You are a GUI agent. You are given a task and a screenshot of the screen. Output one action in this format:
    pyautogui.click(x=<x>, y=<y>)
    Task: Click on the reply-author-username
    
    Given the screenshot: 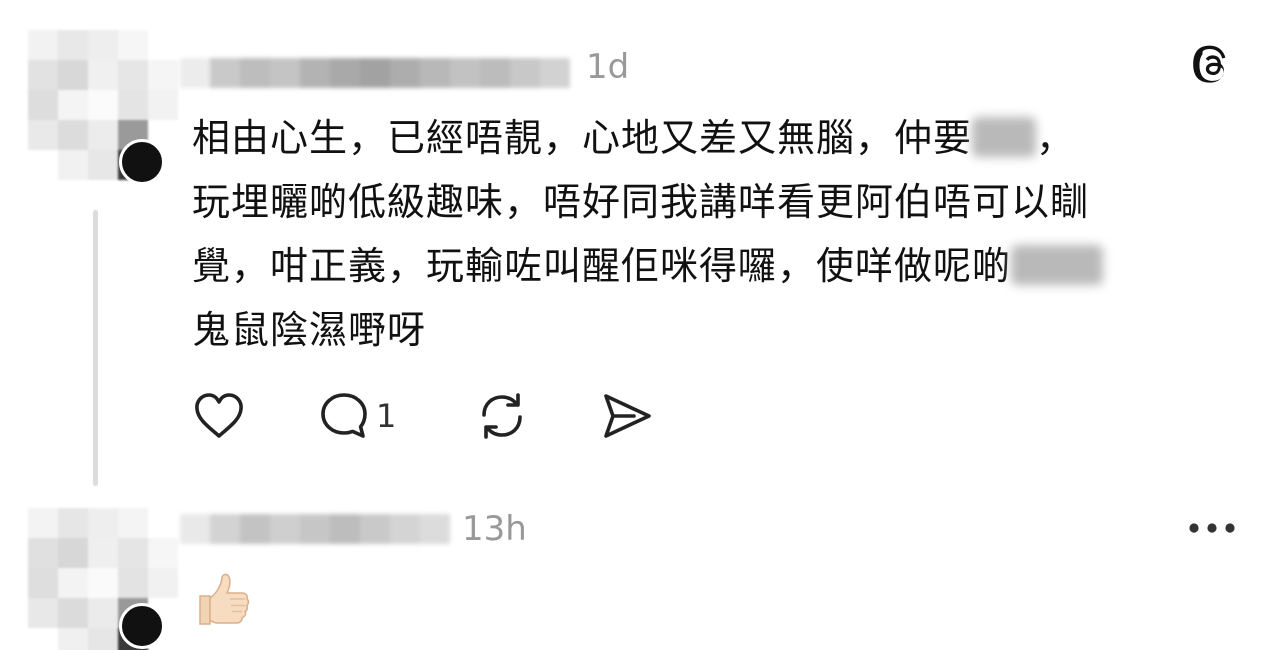 What is the action you would take?
    pyautogui.click(x=315, y=529)
    